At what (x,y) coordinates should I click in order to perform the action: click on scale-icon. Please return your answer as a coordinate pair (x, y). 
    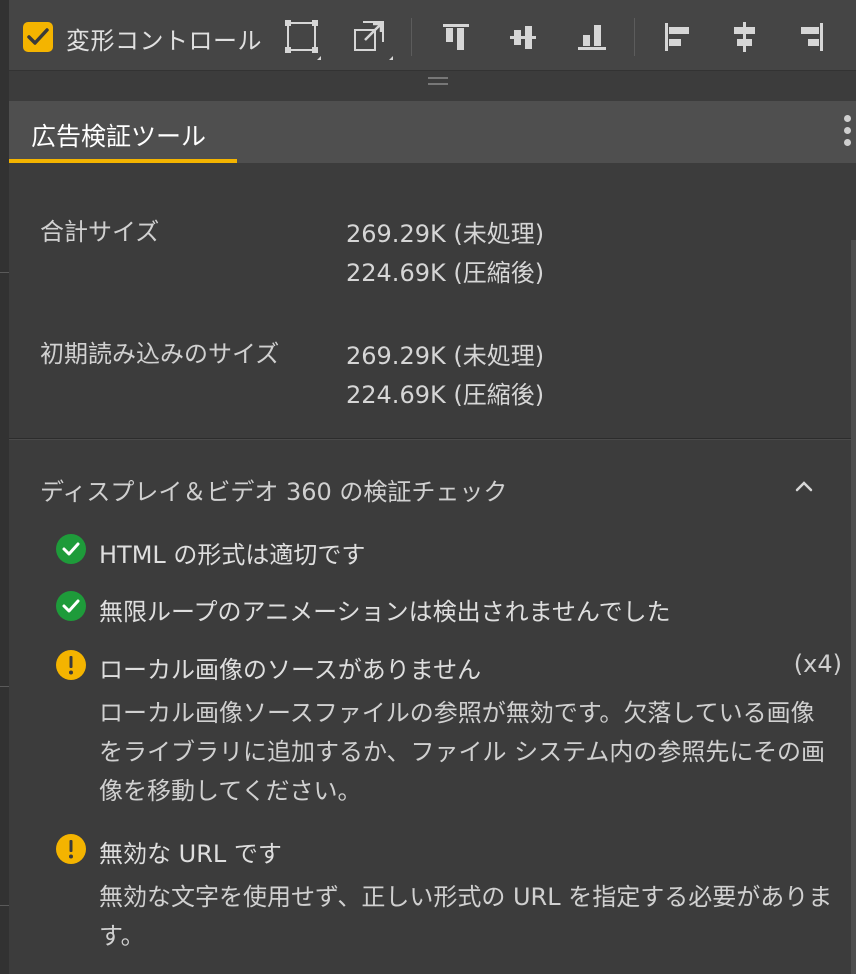
    Looking at the image, I should click on (372, 39).